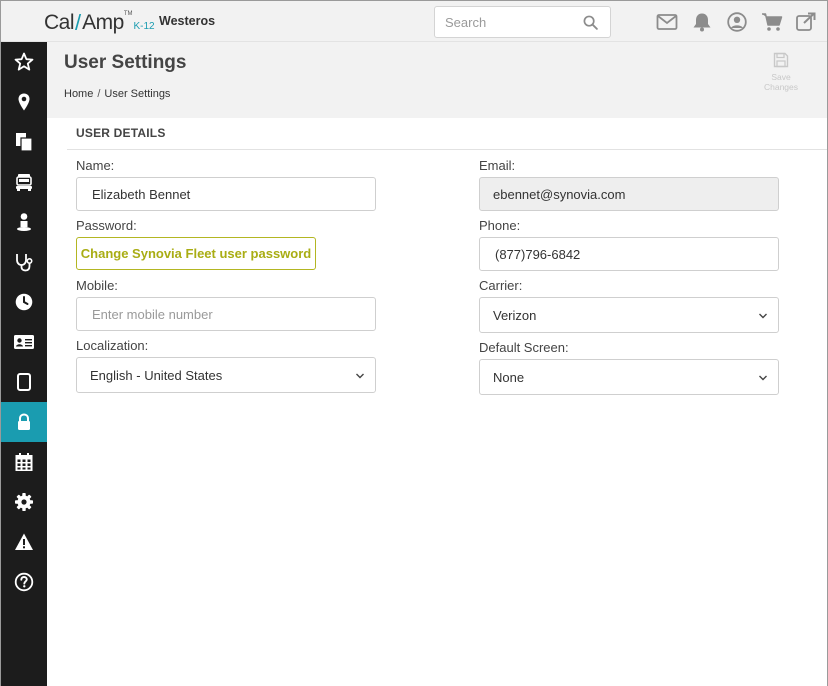 The image size is (828, 686). Describe the element at coordinates (667, 22) in the screenshot. I see `mail-icon` at that location.